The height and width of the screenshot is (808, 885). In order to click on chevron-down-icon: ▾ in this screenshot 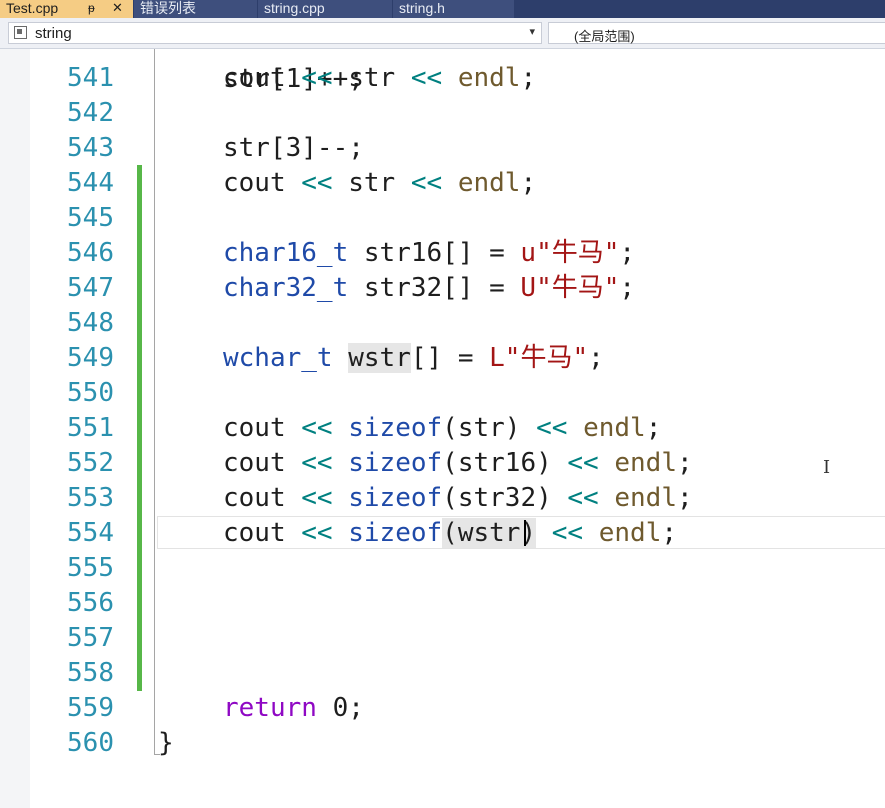, I will do `click(532, 32)`.